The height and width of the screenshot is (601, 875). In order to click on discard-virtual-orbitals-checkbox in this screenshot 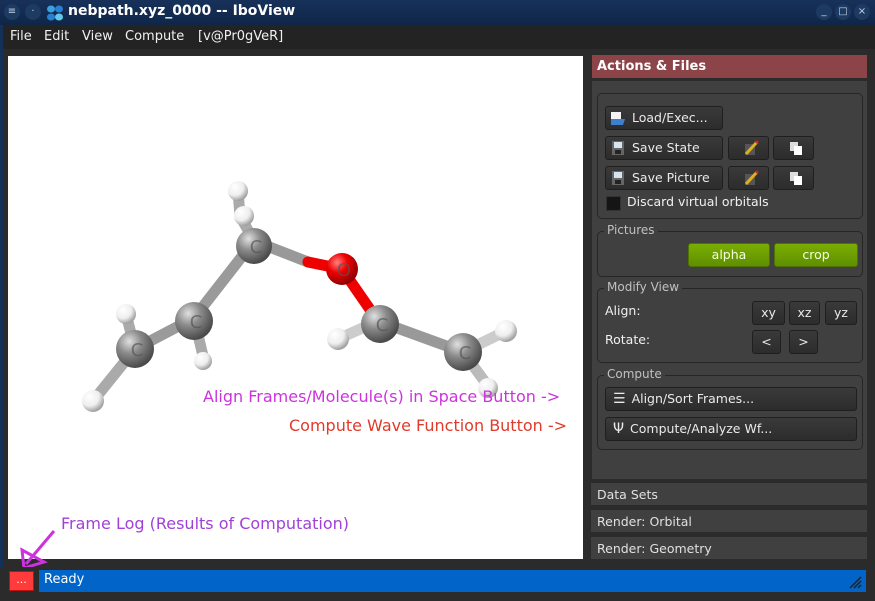, I will do `click(613, 203)`.